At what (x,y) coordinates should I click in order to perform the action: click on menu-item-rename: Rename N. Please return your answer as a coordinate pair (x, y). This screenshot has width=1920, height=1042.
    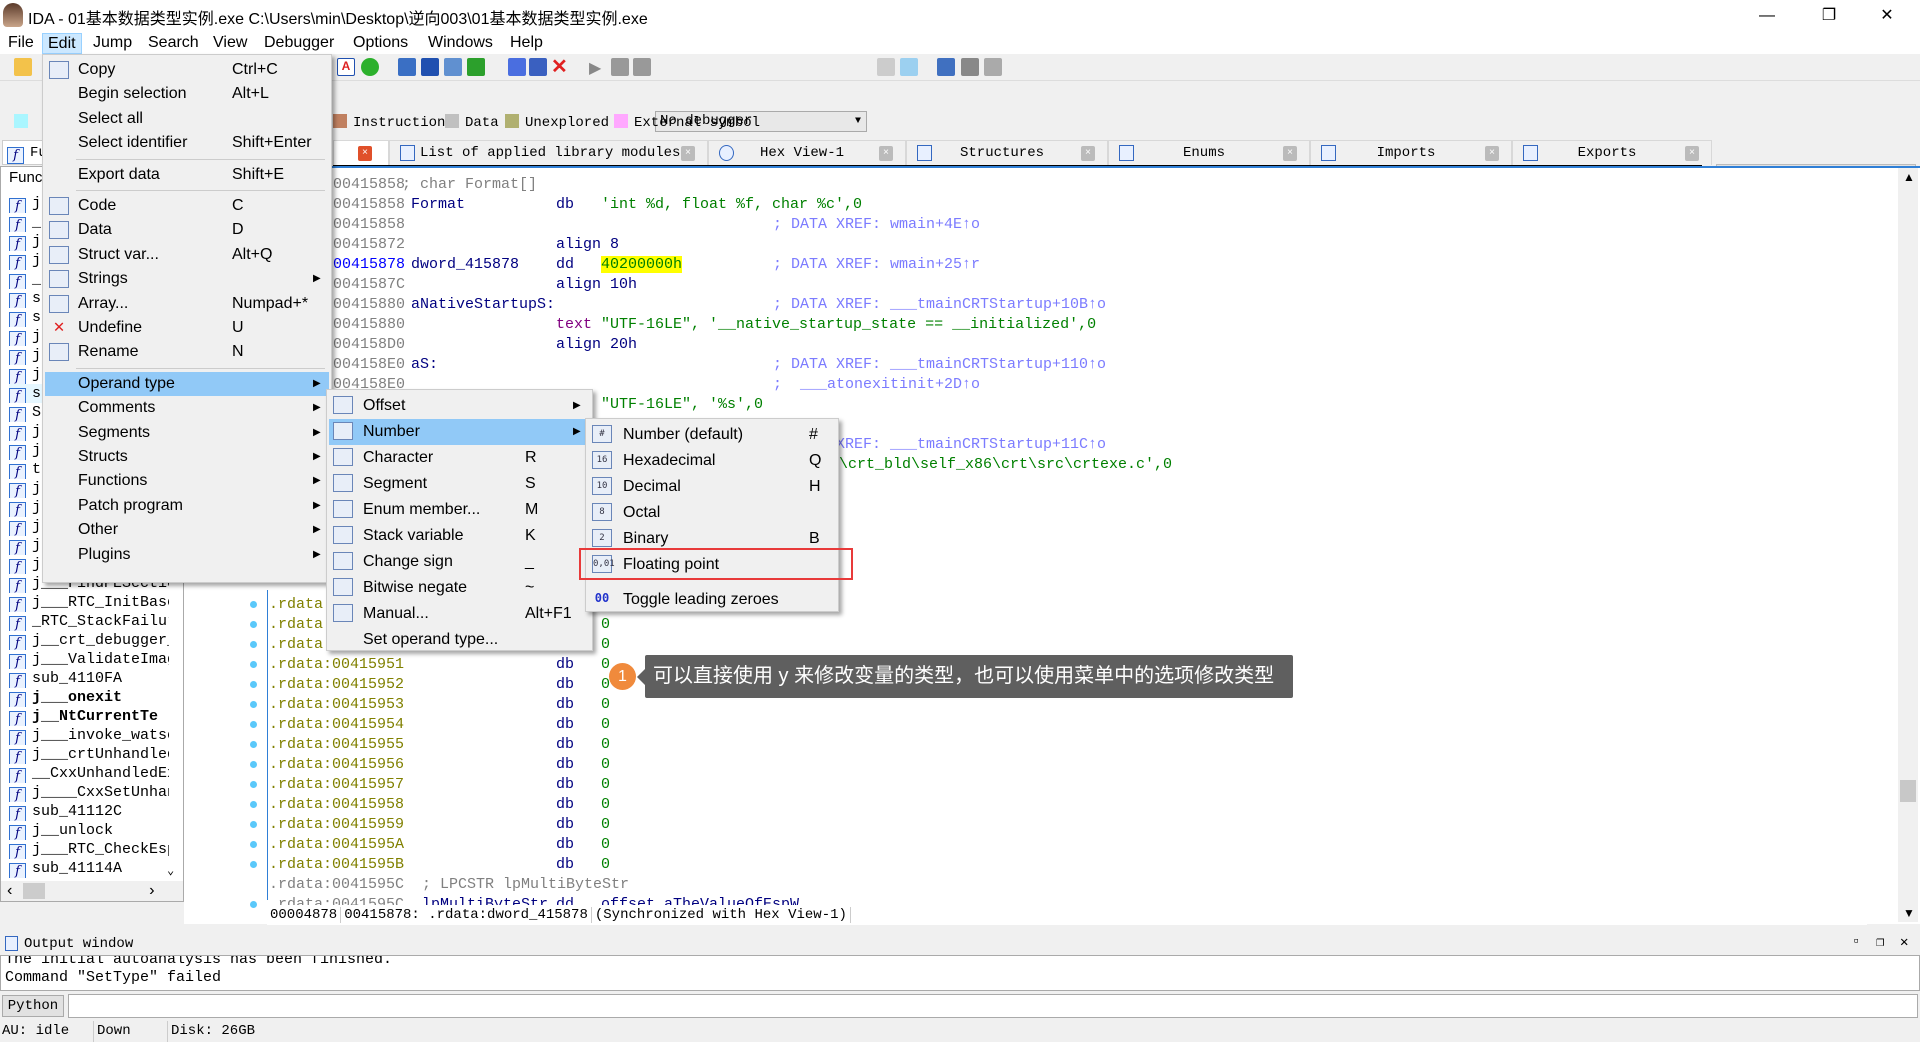
    Looking at the image, I should click on (187, 352).